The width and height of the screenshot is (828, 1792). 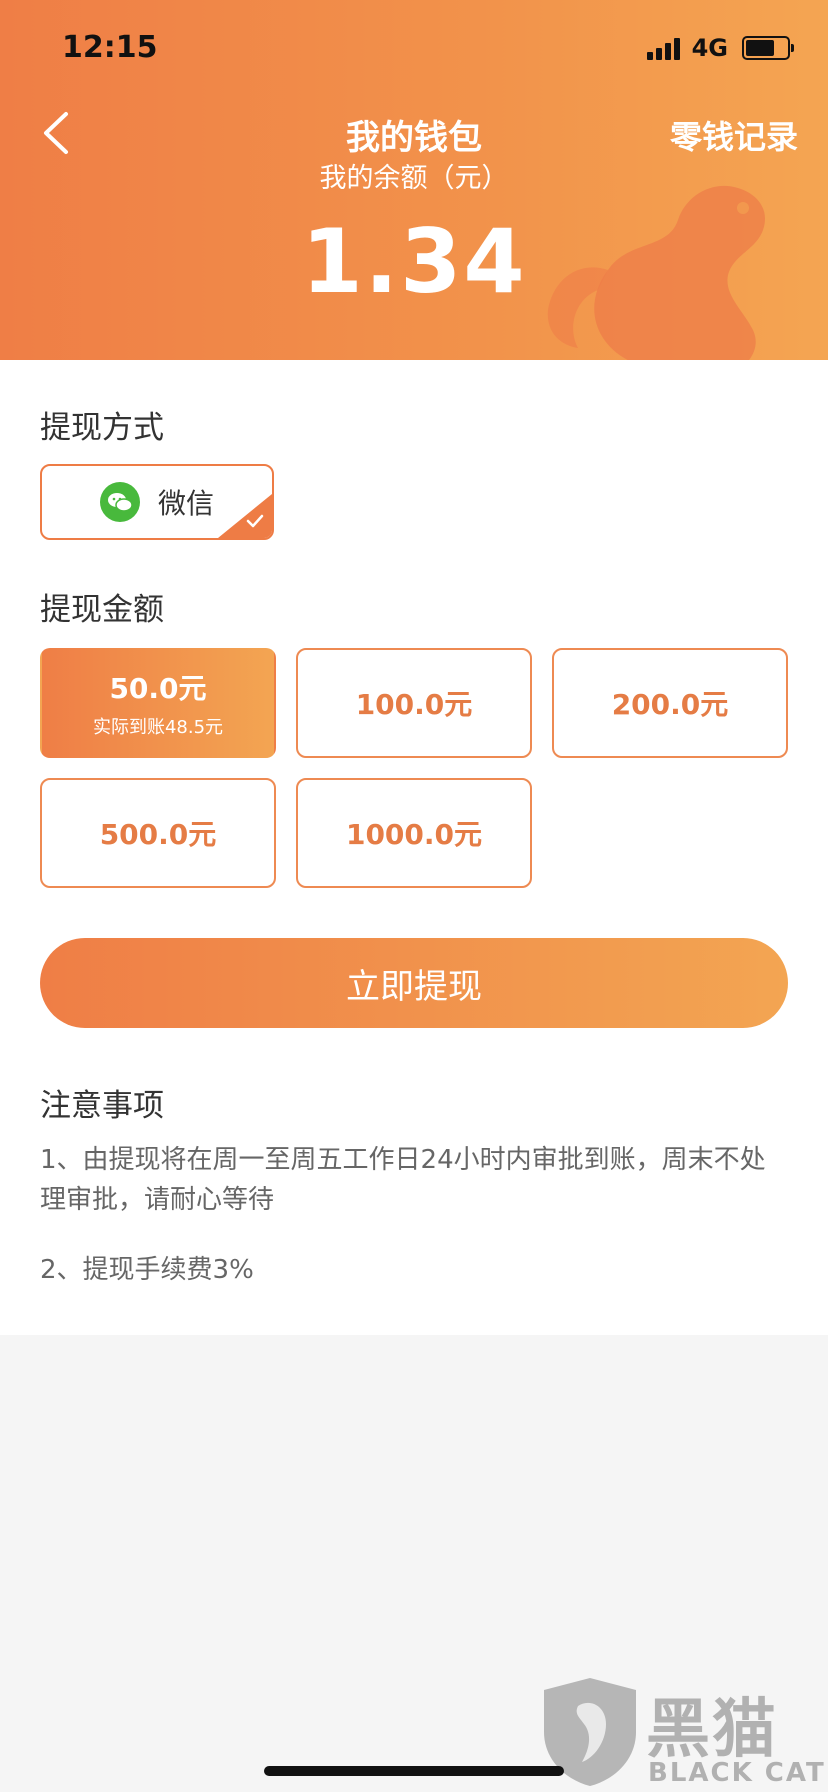 I want to click on check-icon, so click(x=255, y=521).